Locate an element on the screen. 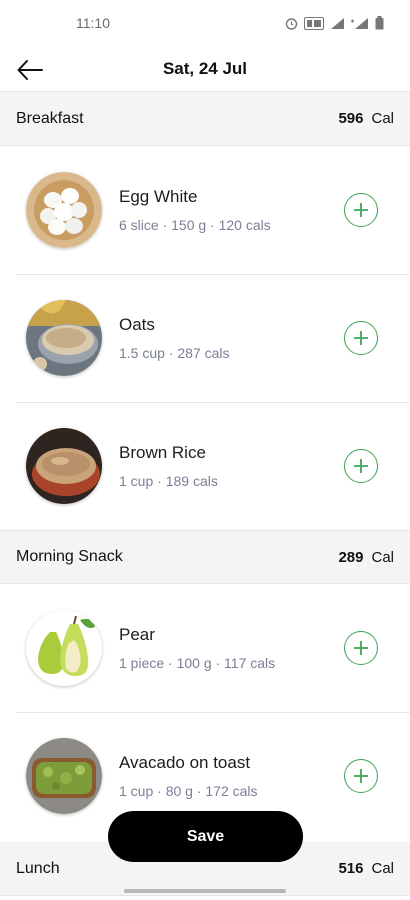  app-bar: Sat, 24 Jul is located at coordinates (205, 69).